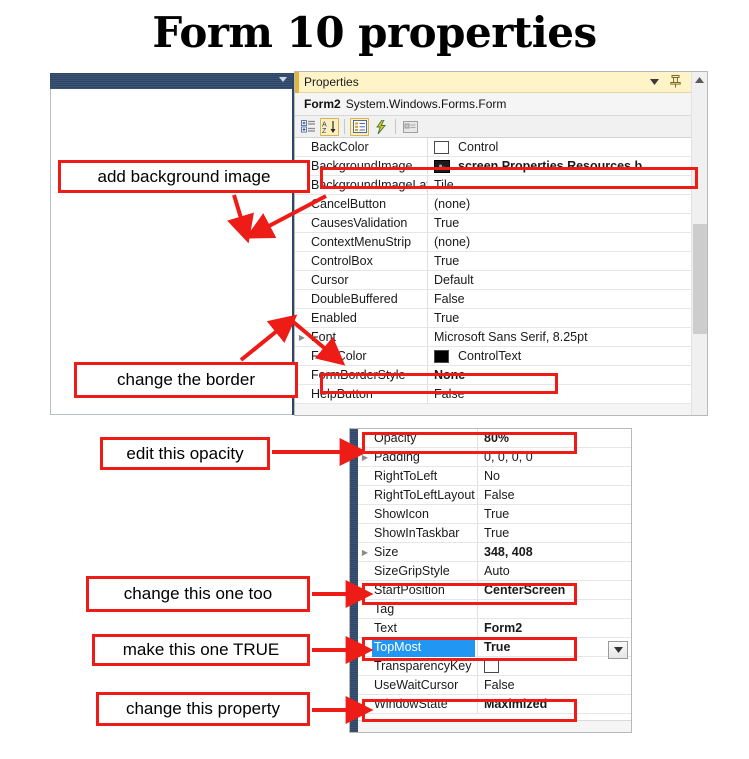  Describe the element at coordinates (554, 457) in the screenshot. I see `property-value: 0, 0, 0, 0` at that location.